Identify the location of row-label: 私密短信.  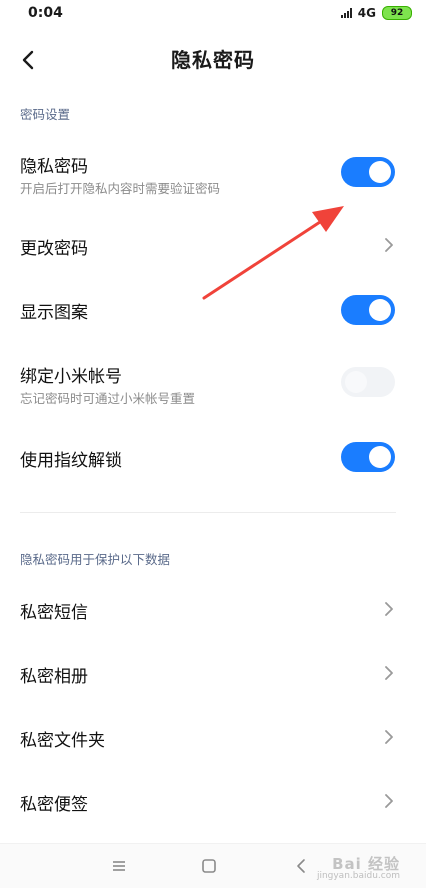
(54, 613).